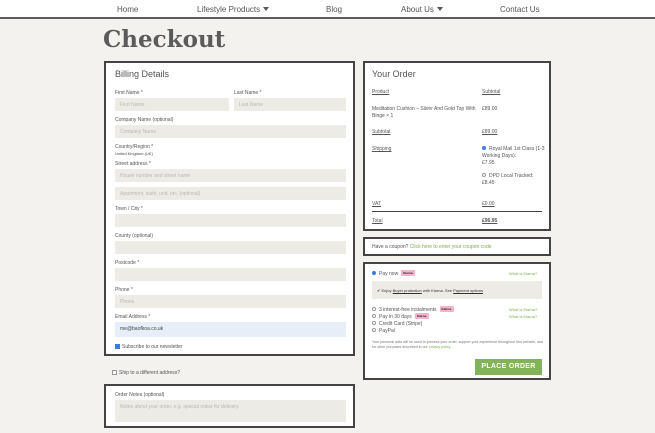  Describe the element at coordinates (134, 153) in the screenshot. I see `country-select: United Kingdom (UK)` at that location.